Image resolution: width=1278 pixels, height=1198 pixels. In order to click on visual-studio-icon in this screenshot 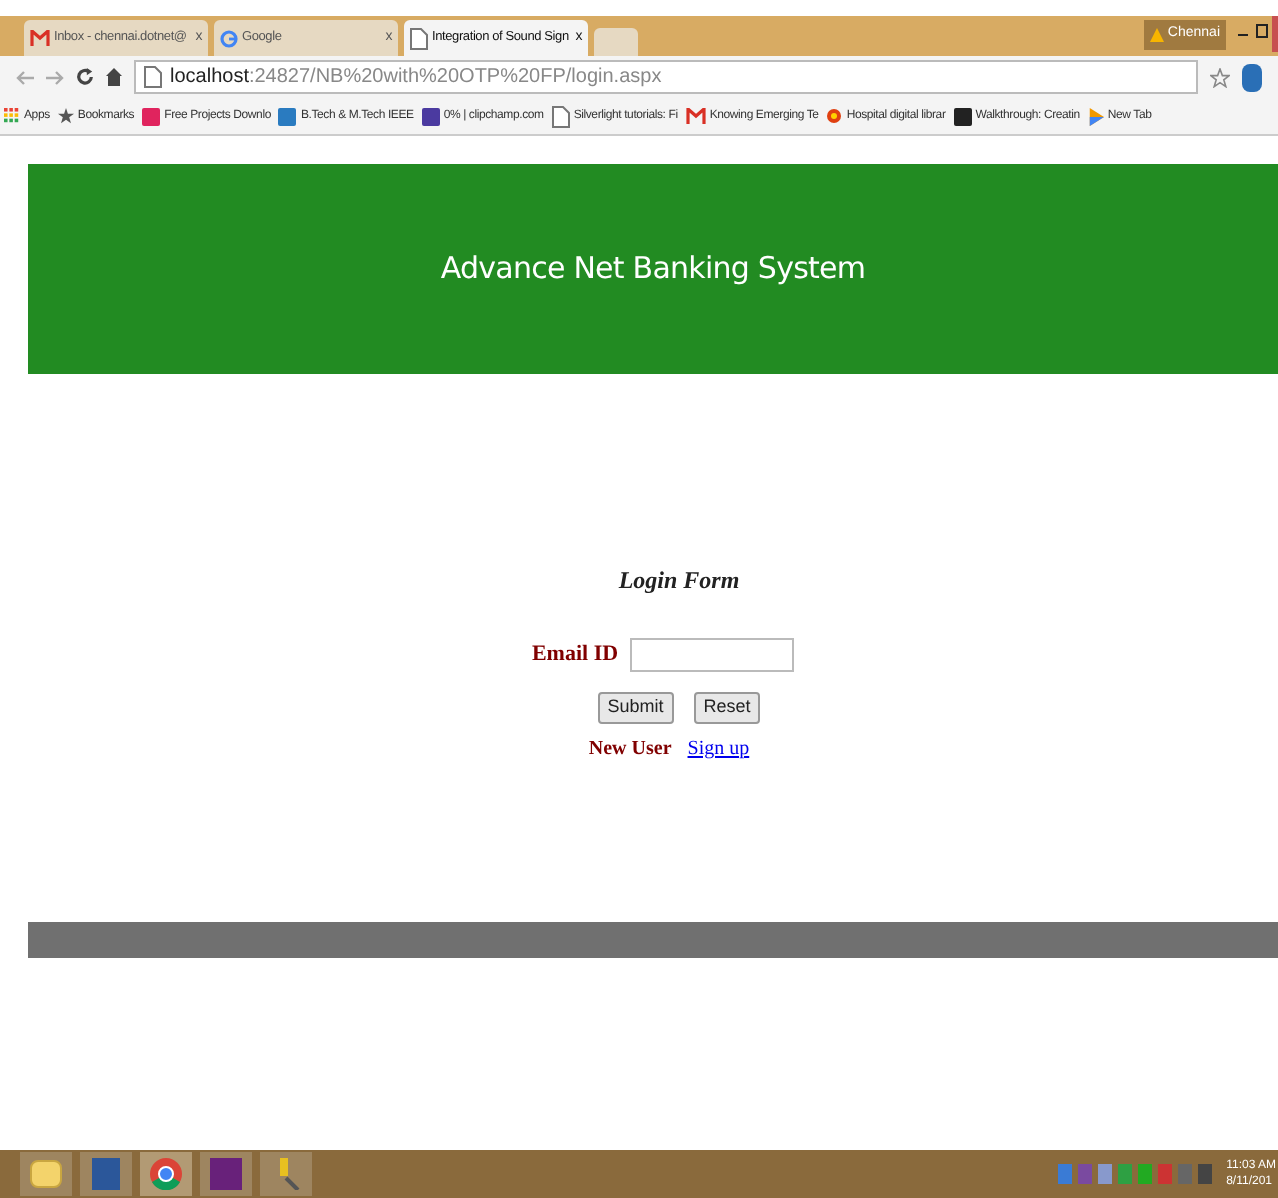, I will do `click(226, 1174)`.